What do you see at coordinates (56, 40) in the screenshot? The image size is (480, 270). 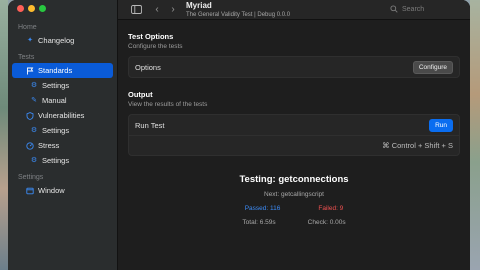 I see `sidebar-item-label: Changelog` at bounding box center [56, 40].